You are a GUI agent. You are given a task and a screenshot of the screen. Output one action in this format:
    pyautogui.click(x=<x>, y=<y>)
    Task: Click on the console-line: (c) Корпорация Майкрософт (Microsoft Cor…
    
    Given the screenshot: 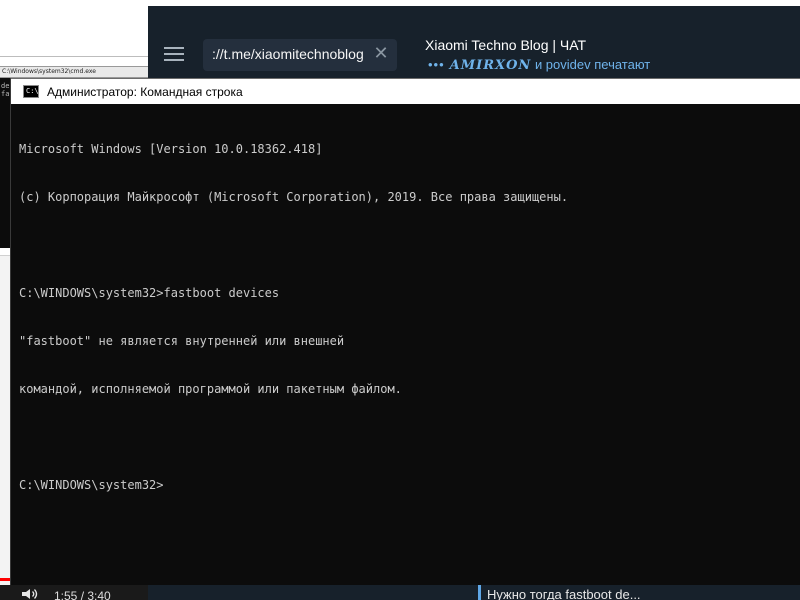 What is the action you would take?
    pyautogui.click(x=294, y=197)
    